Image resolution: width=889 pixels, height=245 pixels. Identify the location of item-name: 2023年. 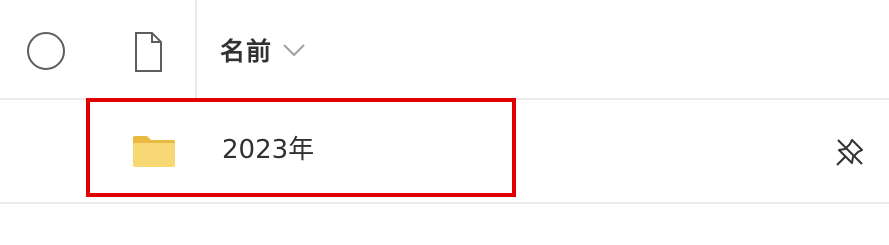
(268, 150).